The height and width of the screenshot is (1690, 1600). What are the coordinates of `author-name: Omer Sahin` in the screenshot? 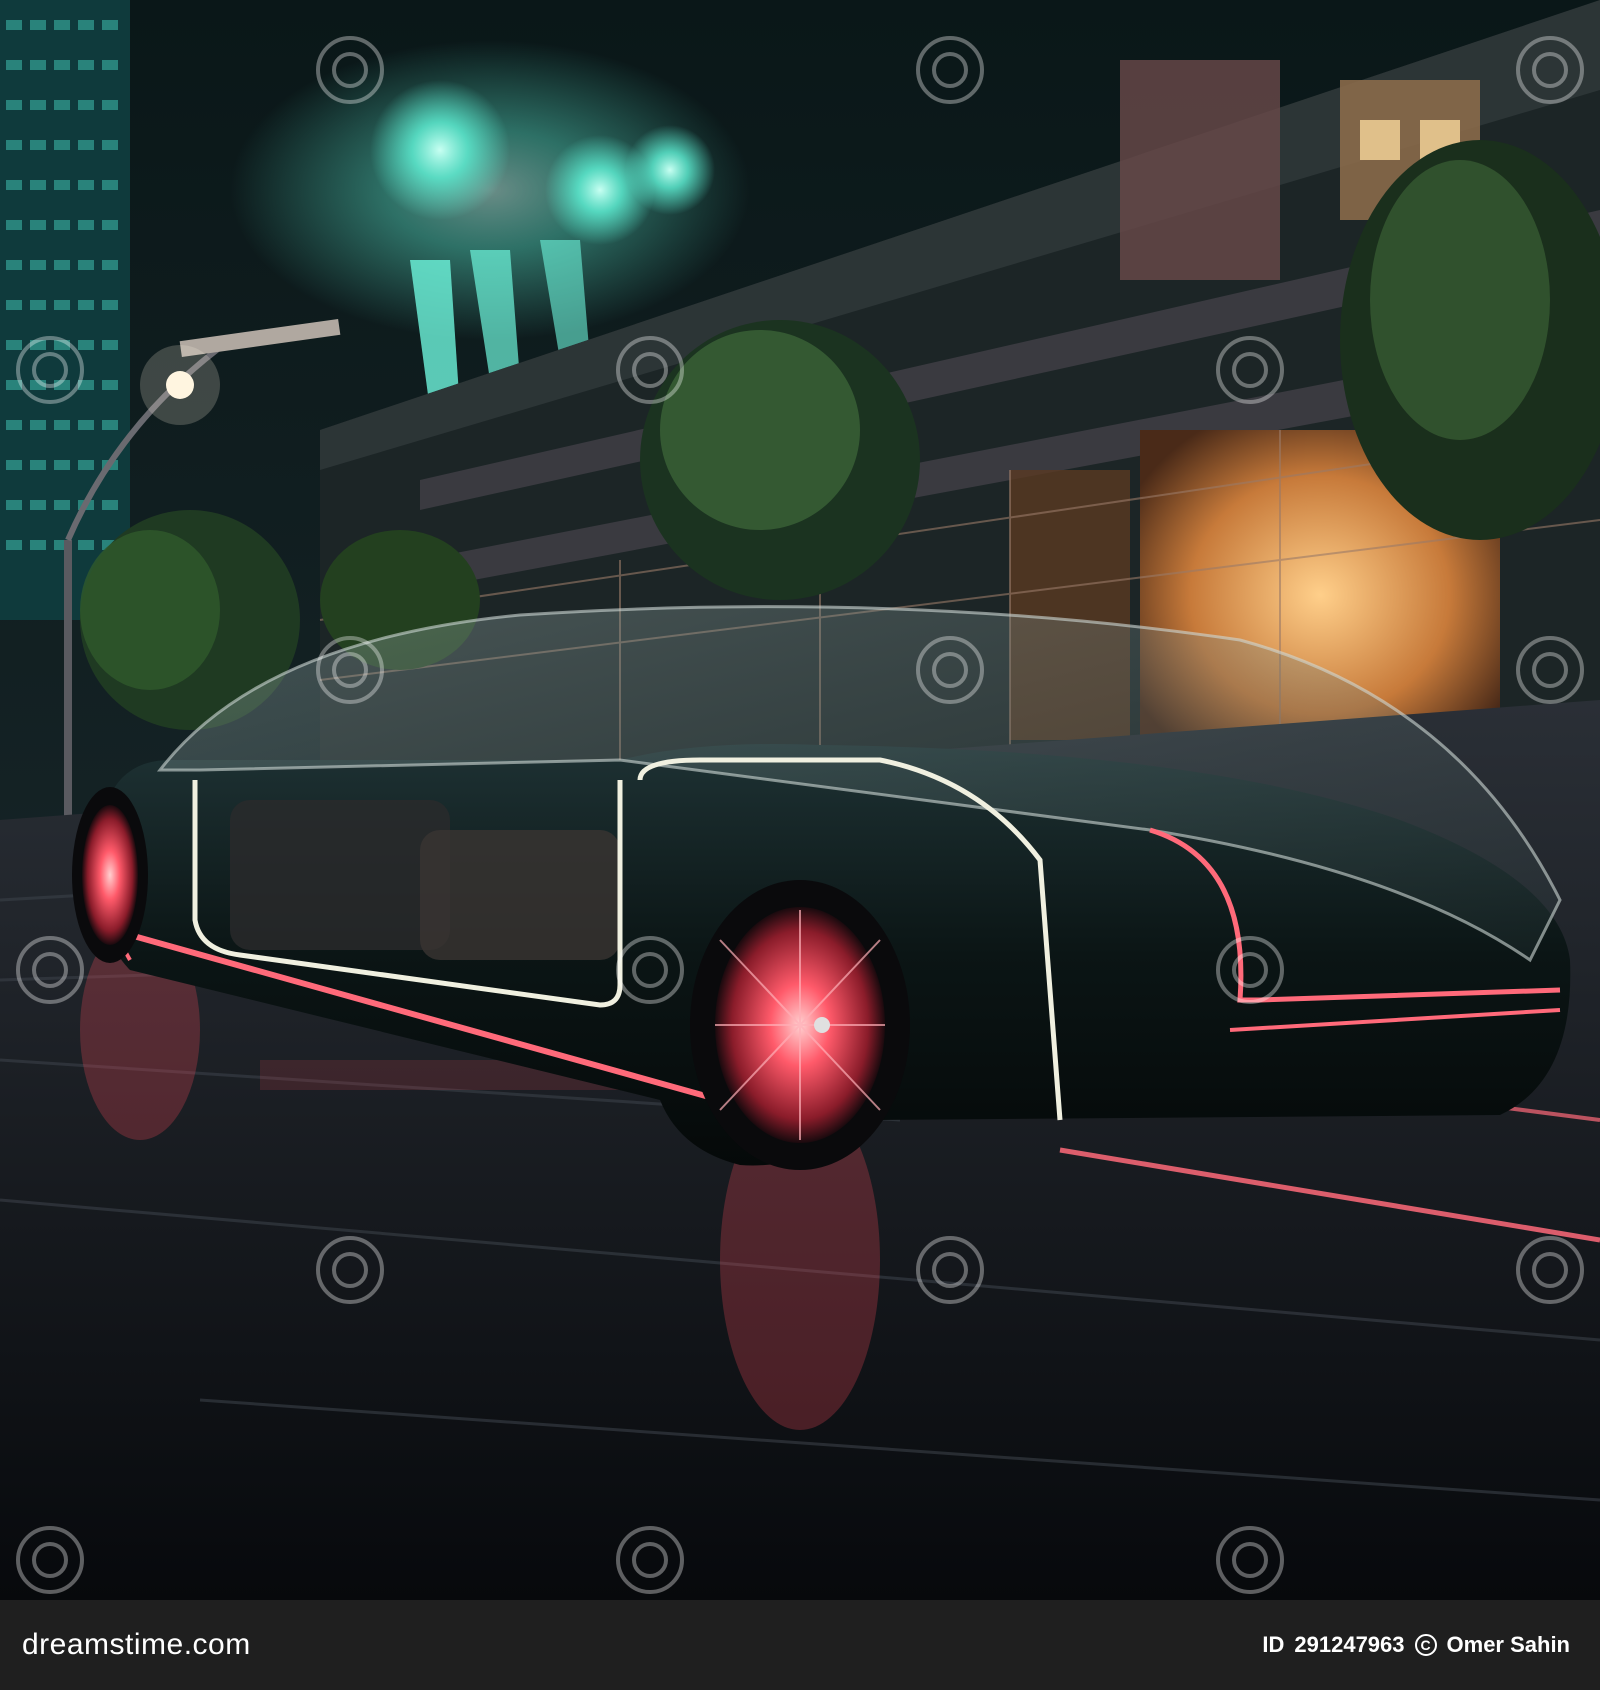 It's located at (1508, 1644).